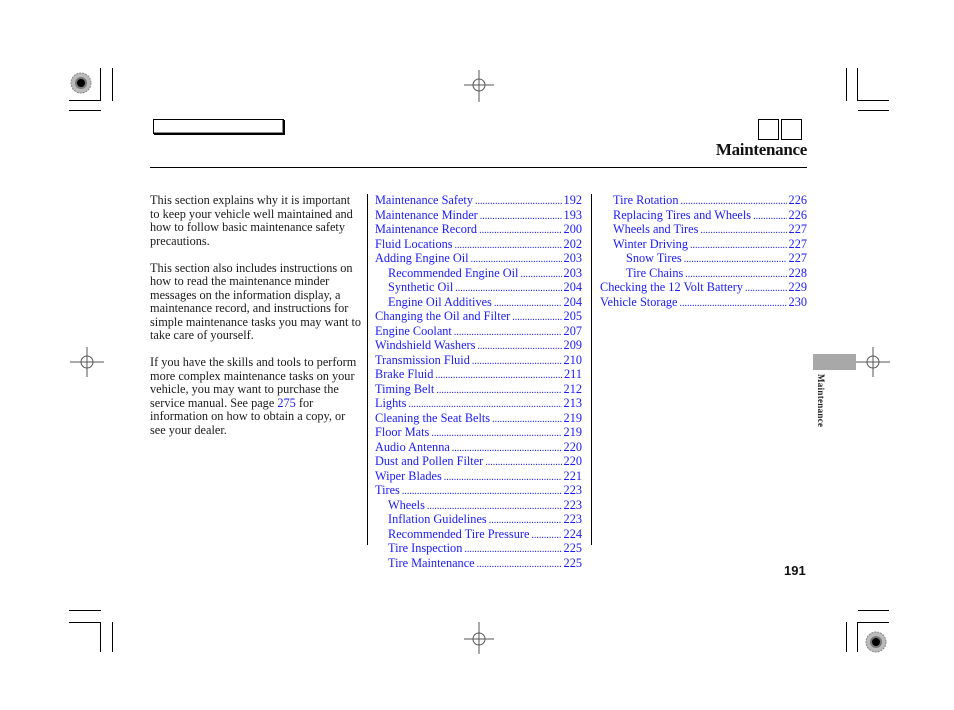 This screenshot has height=710, width=954. What do you see at coordinates (639, 301) in the screenshot?
I see `toc-entry-label: Vehicle Storage` at bounding box center [639, 301].